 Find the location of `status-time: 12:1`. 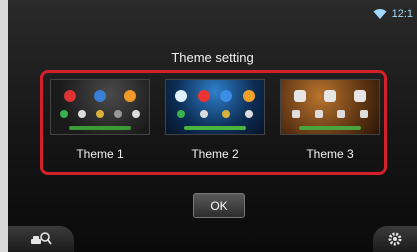

status-time: 12:1 is located at coordinates (402, 14).